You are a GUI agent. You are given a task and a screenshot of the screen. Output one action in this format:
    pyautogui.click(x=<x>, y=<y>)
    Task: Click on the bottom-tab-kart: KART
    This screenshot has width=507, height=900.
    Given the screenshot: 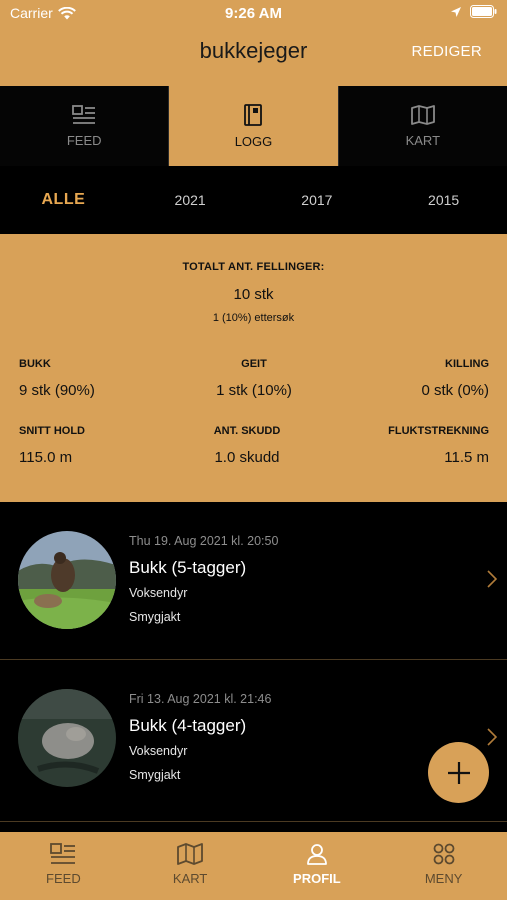 What is the action you would take?
    pyautogui.click(x=190, y=866)
    